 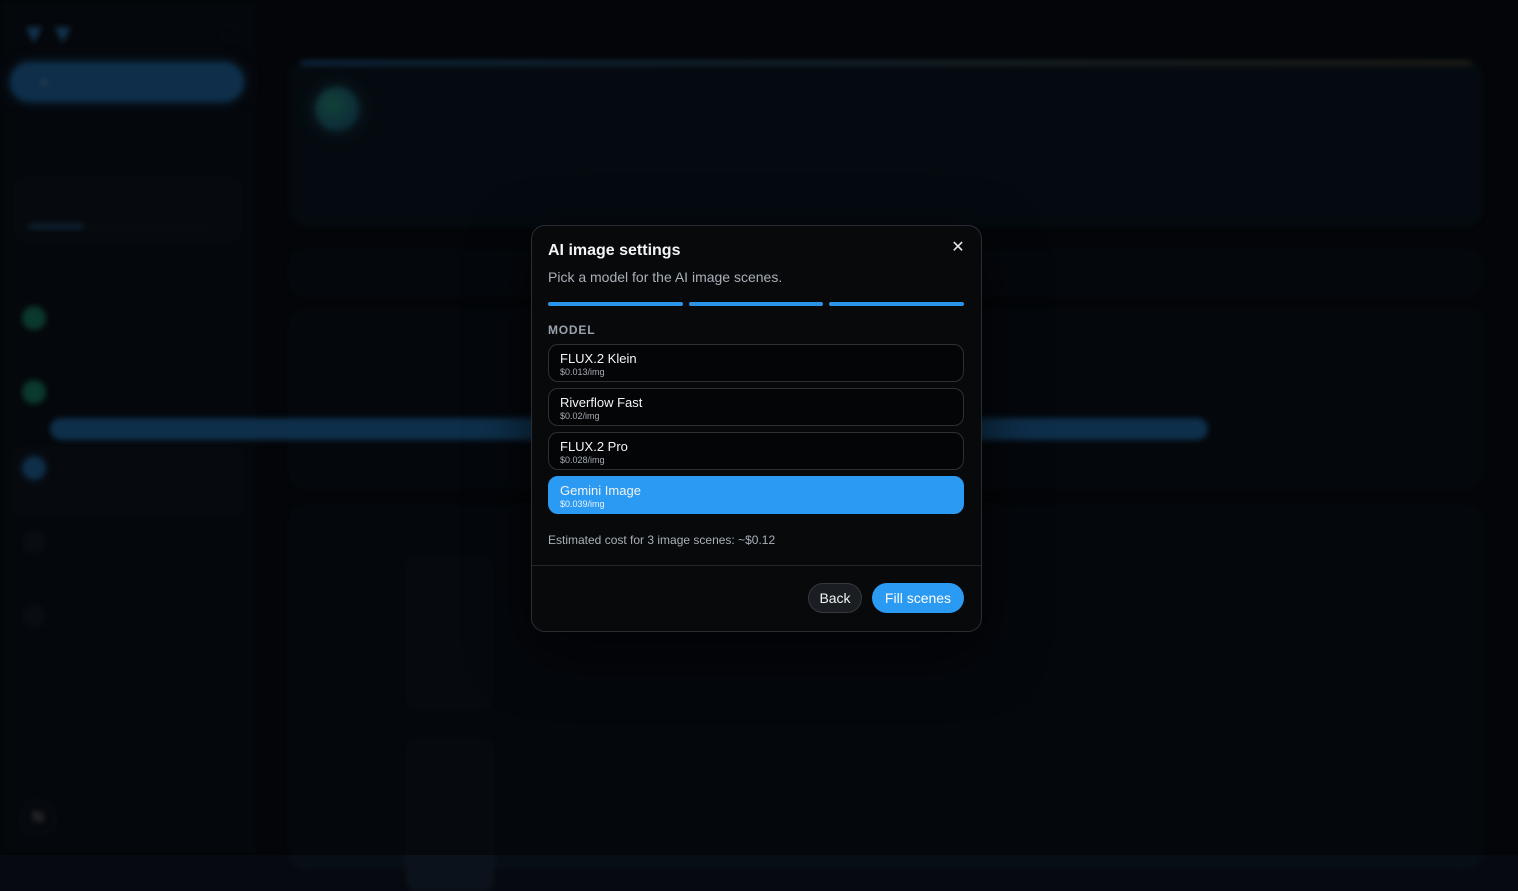 I want to click on footer-divider, so click(x=756, y=565).